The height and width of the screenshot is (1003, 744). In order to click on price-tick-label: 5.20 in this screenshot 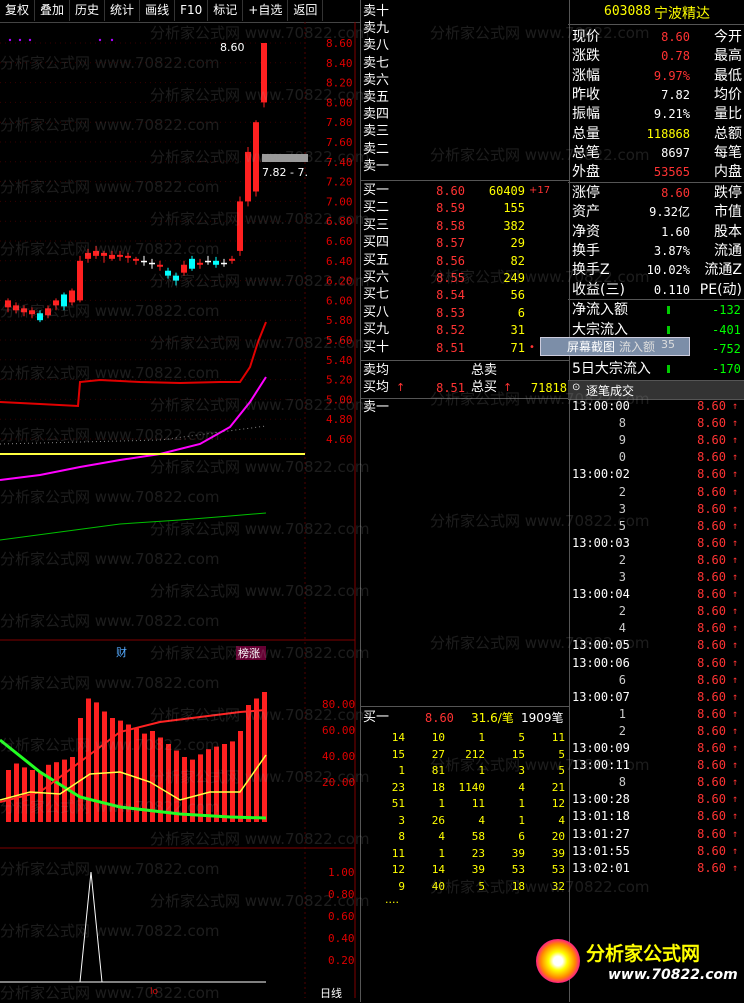, I will do `click(339, 380)`.